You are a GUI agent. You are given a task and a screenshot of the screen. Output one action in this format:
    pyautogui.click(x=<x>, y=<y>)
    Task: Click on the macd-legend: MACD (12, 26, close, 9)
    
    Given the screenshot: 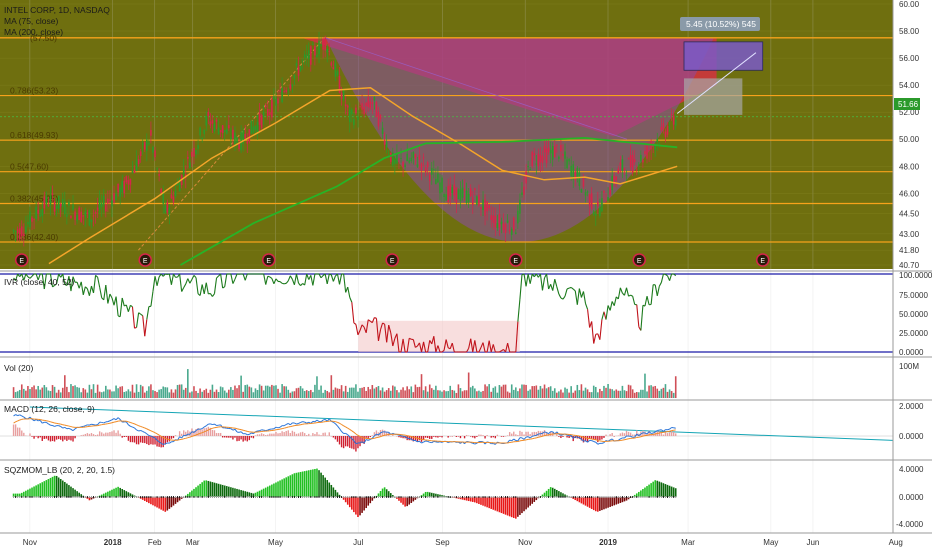 What is the action you would take?
    pyautogui.click(x=49, y=409)
    